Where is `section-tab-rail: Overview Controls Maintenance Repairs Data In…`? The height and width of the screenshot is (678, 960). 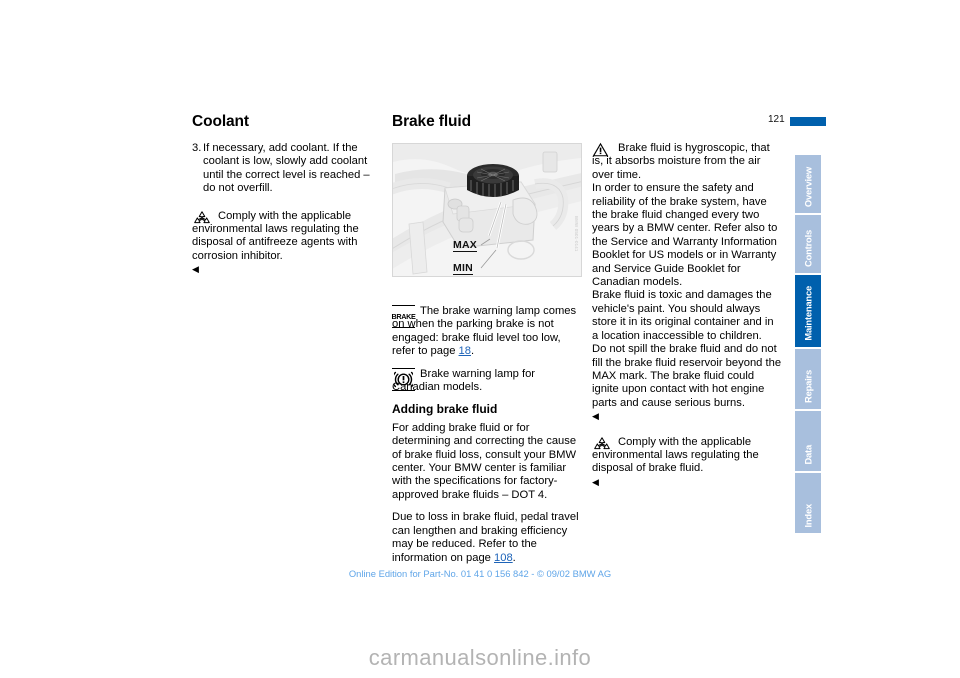
section-tab-rail: Overview Controls Maintenance Repairs Data In… is located at coordinates (808, 345).